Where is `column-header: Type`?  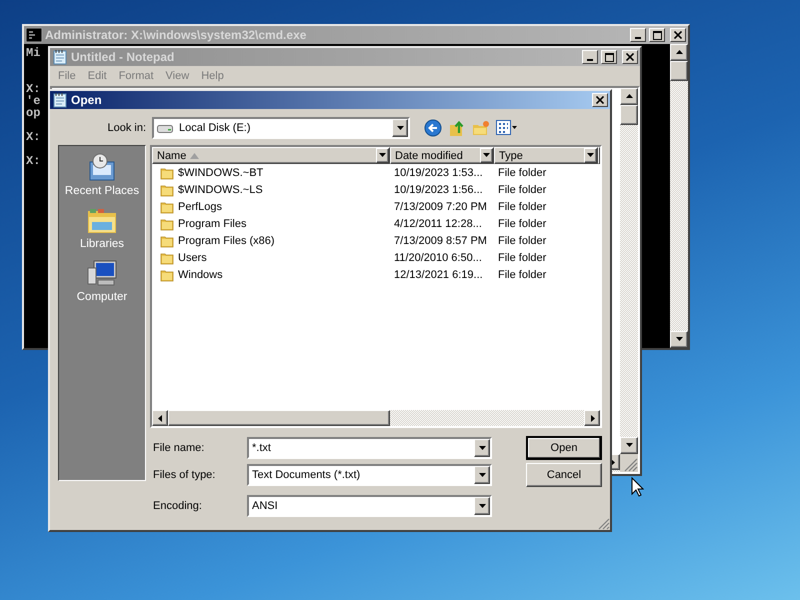
column-header: Type is located at coordinates (546, 155).